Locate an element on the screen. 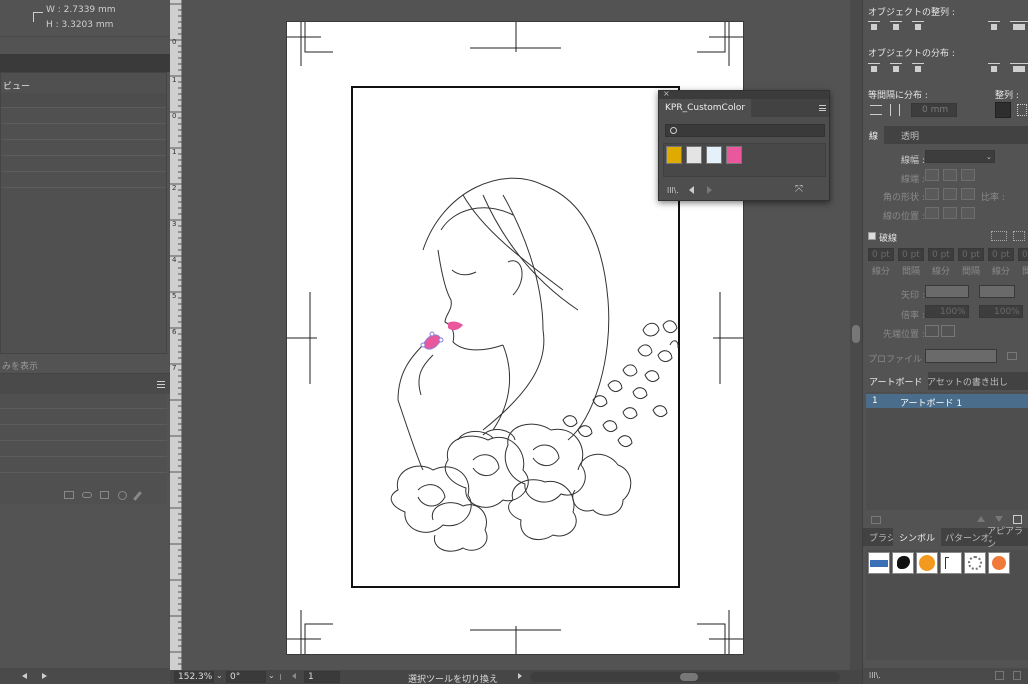 The width and height of the screenshot is (1028, 684). relink-icon is located at coordinates (104, 495).